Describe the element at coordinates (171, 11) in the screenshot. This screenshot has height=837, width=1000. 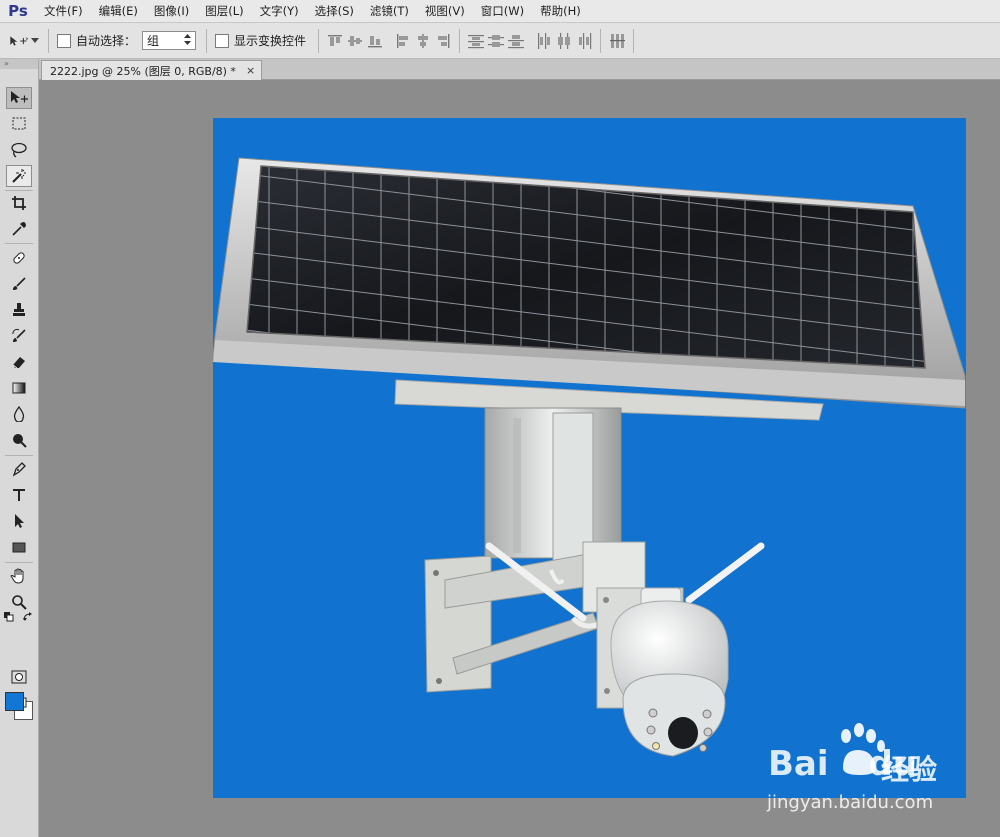
I see `menu-image: 图像(I)` at that location.